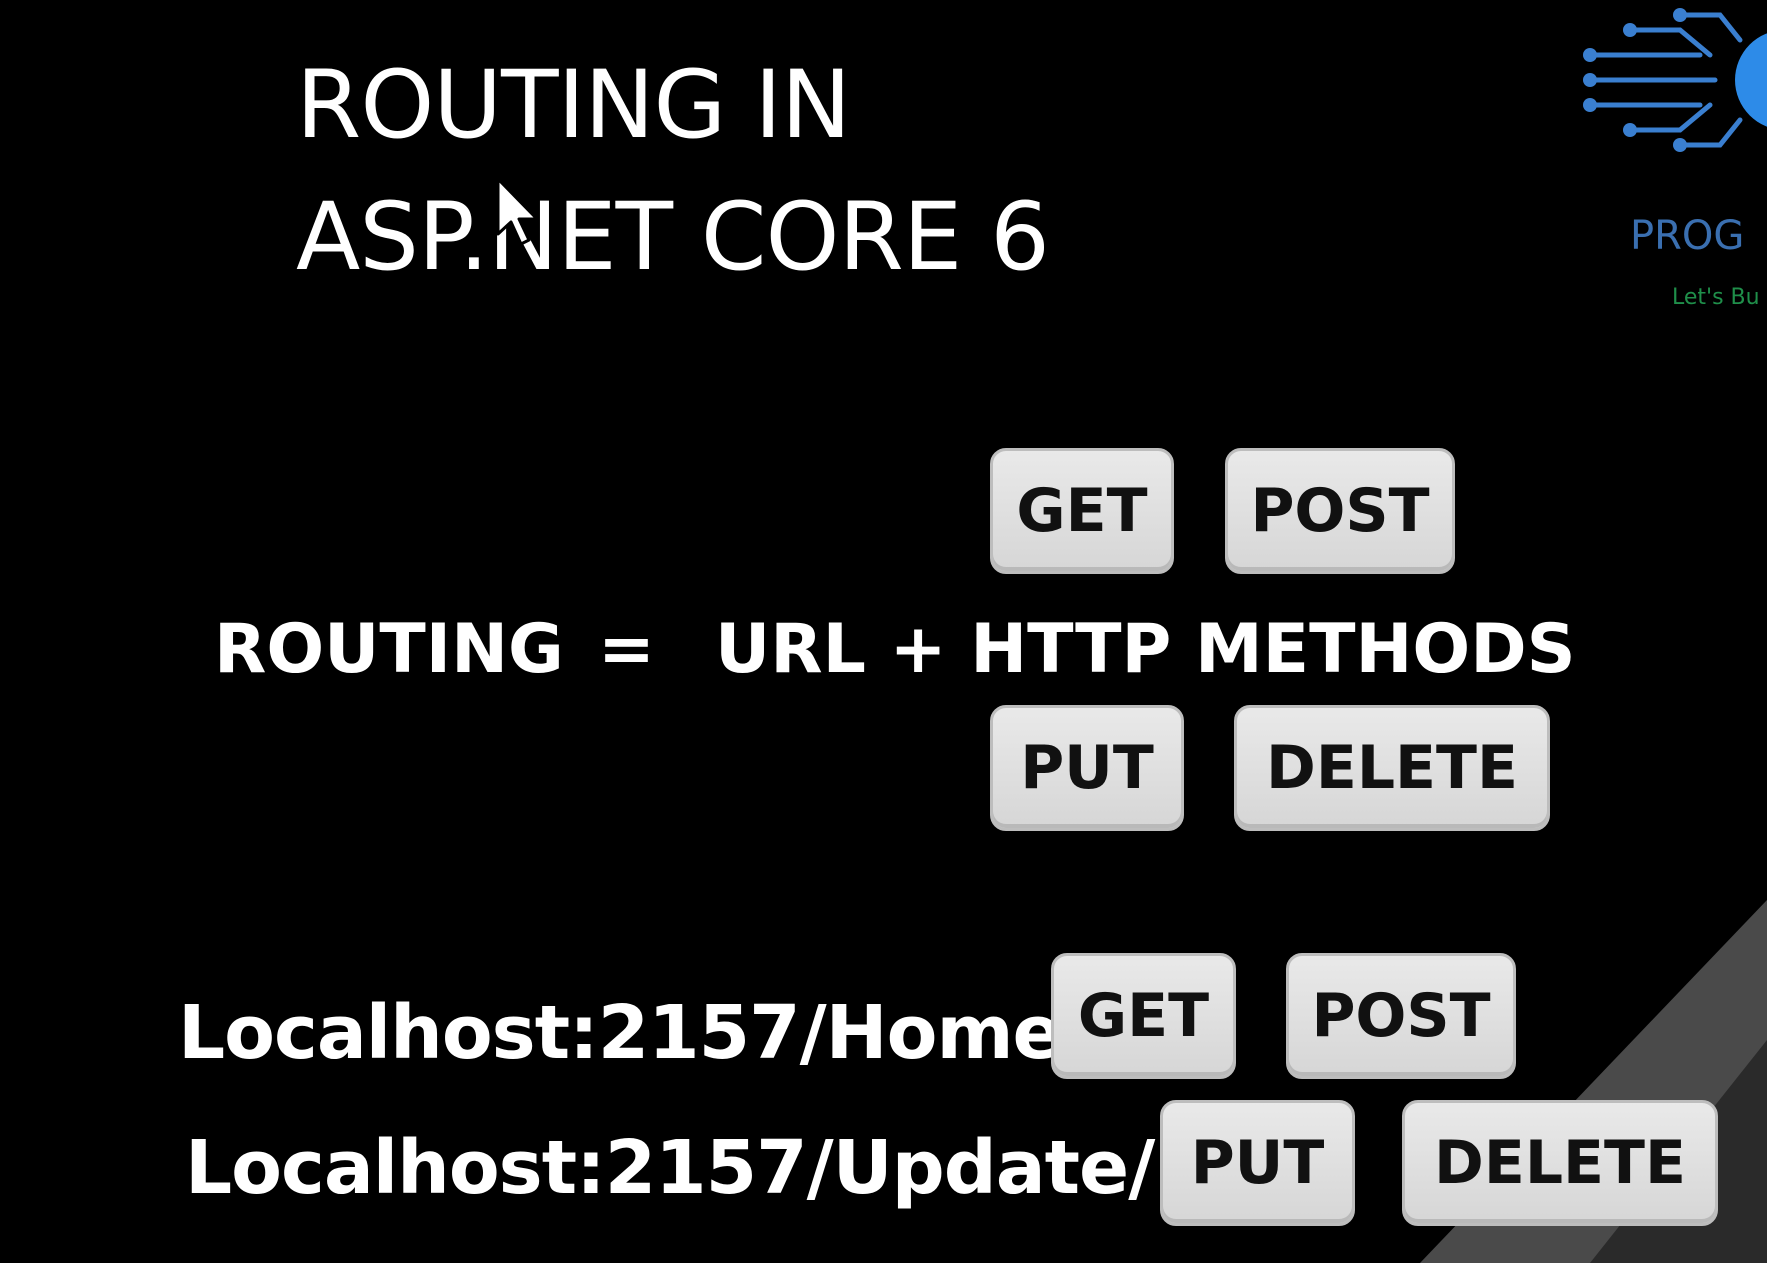 The width and height of the screenshot is (1767, 1263). I want to click on slide-title: ROUTING IN ASP.NET CORE 6, so click(673, 172).